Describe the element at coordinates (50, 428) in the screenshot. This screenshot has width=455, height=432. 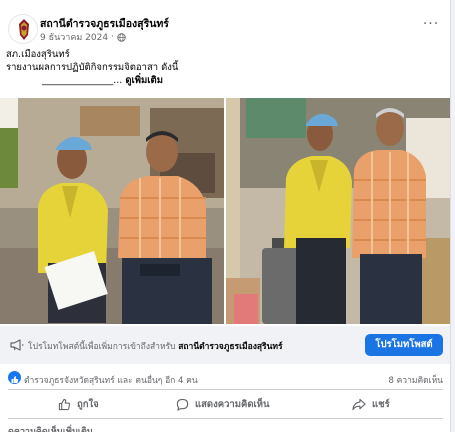
I see `view-more-comments-link: ดูความคิดเห็นเพิ่มเติม` at that location.